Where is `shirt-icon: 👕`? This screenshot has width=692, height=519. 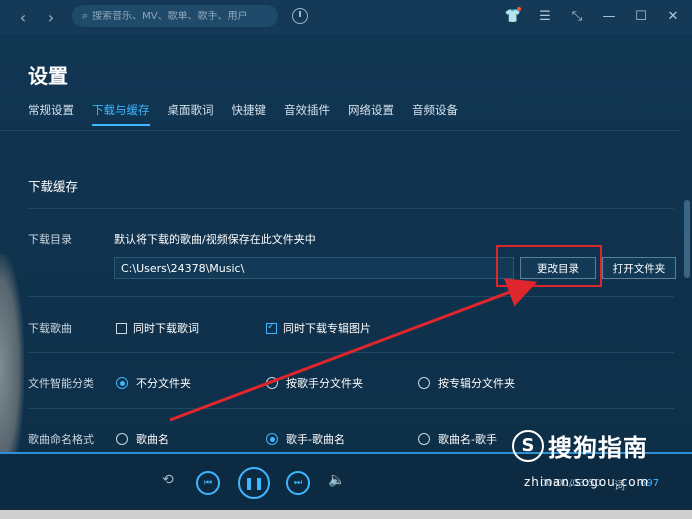
shirt-icon: 👕 is located at coordinates (513, 16).